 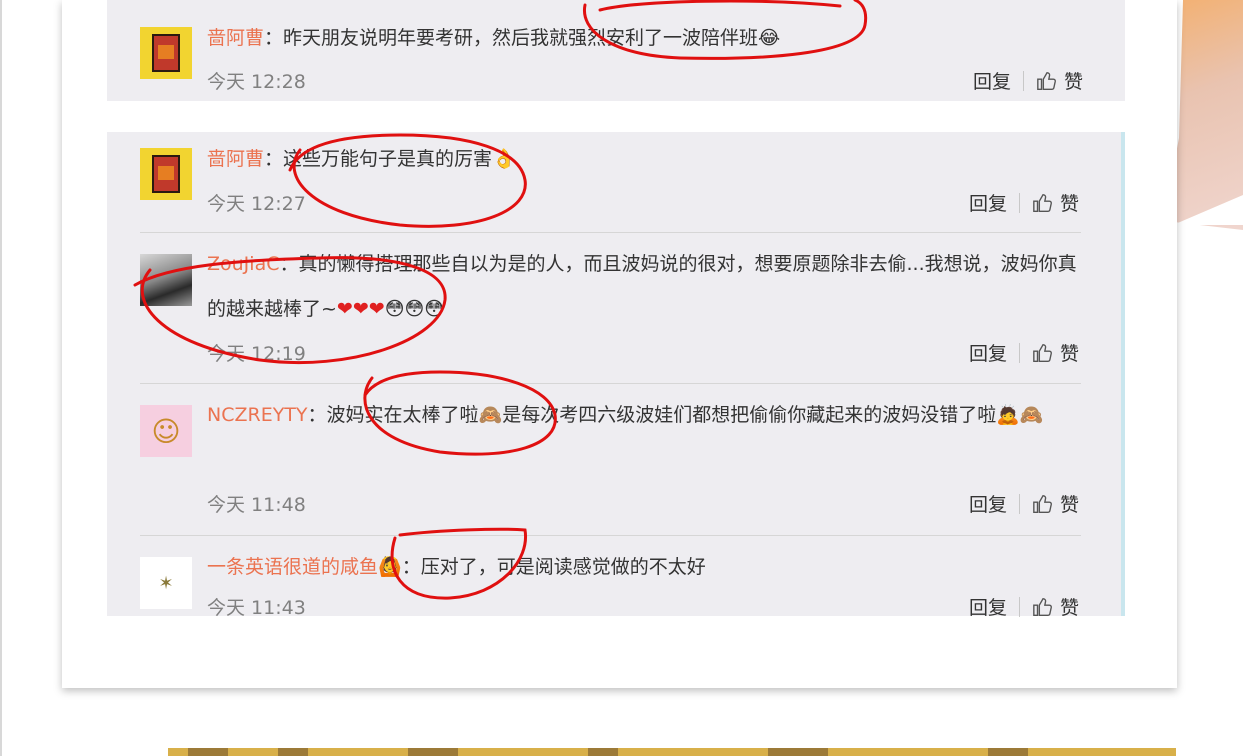 I want to click on comment-text: 啬阿曹：这些万能句子是真的厉害👌, so click(x=361, y=159).